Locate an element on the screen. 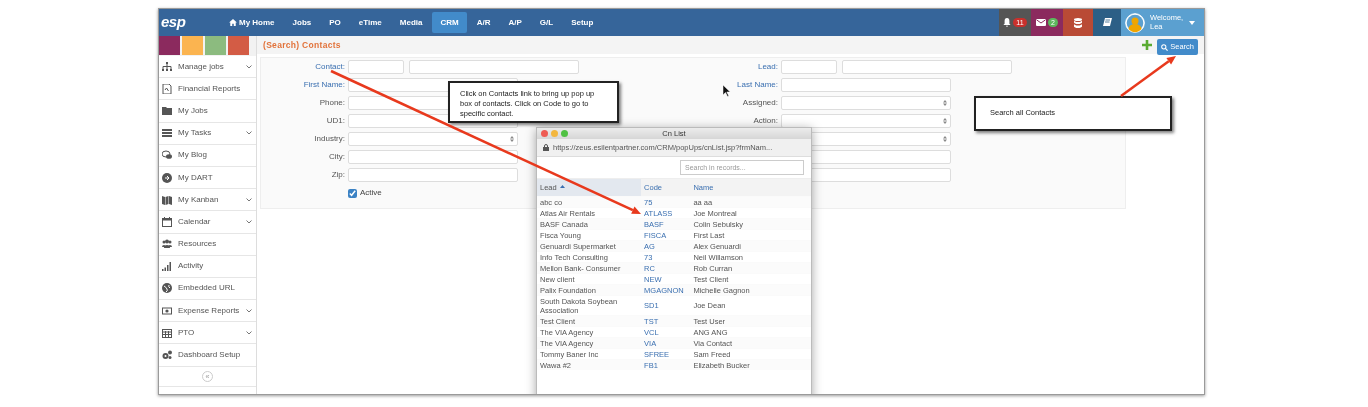  sort-icon is located at coordinates (562, 186).